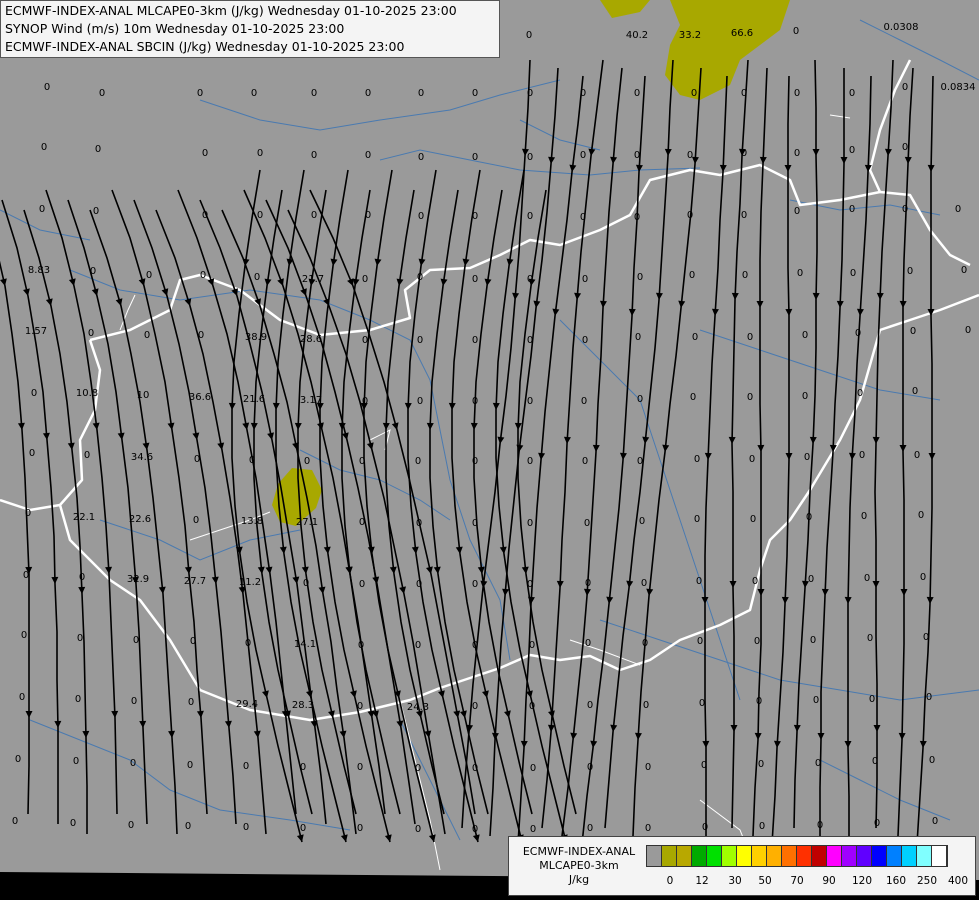  I want to click on sbcin-value: 8.83, so click(39, 270).